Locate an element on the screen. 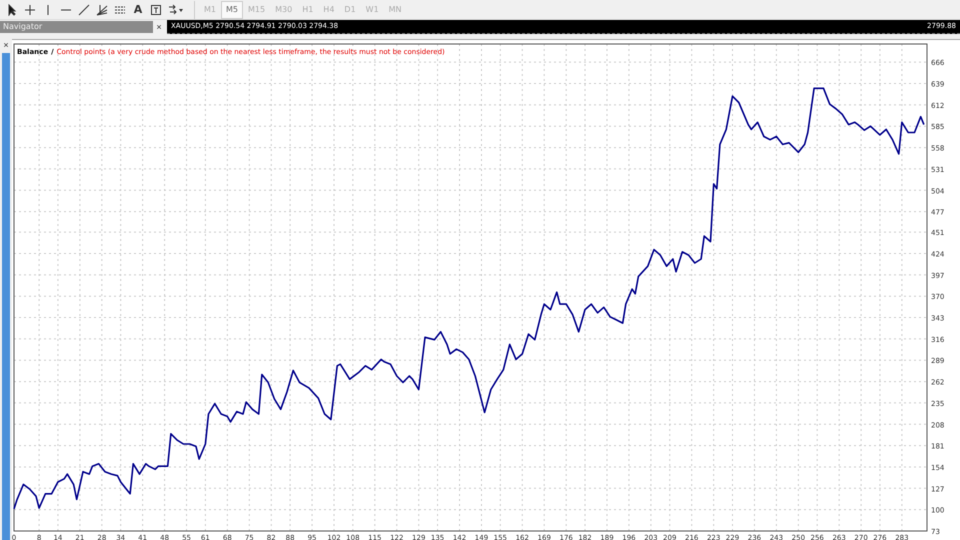 The height and width of the screenshot is (540, 960). crosshair-icon is located at coordinates (30, 10).